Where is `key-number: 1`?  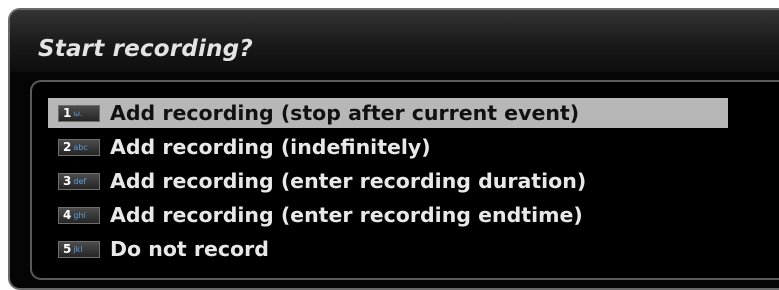
key-number: 1 is located at coordinates (67, 112).